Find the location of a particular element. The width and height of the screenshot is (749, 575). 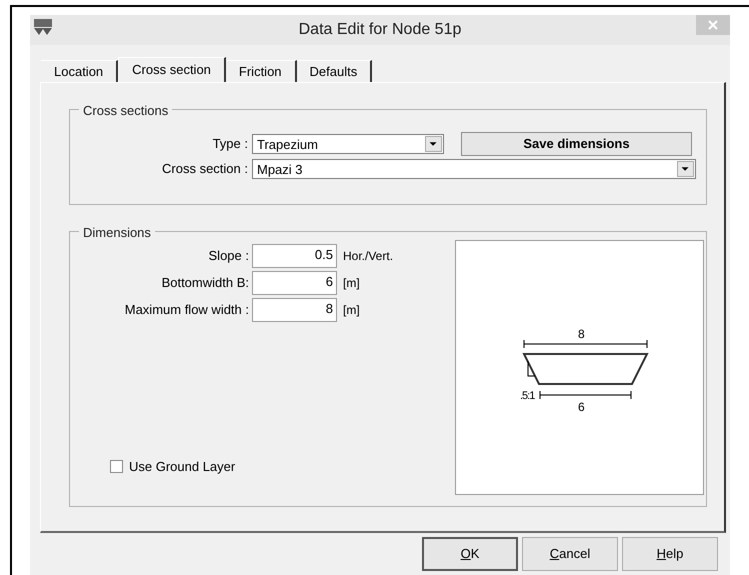

type-label: Type : is located at coordinates (230, 144).